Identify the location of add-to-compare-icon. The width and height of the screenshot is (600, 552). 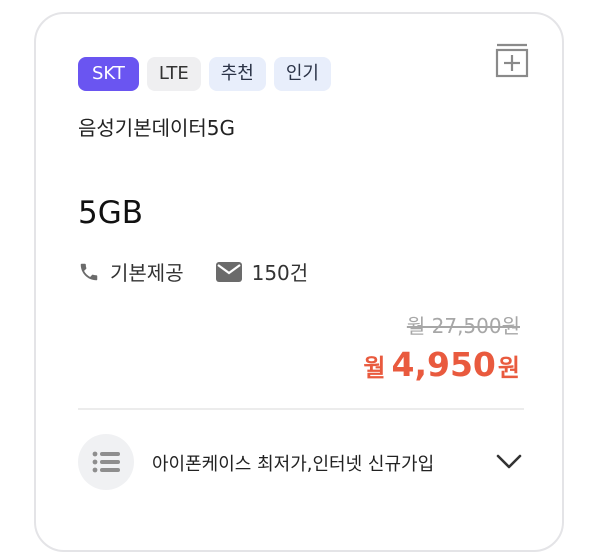
(512, 60).